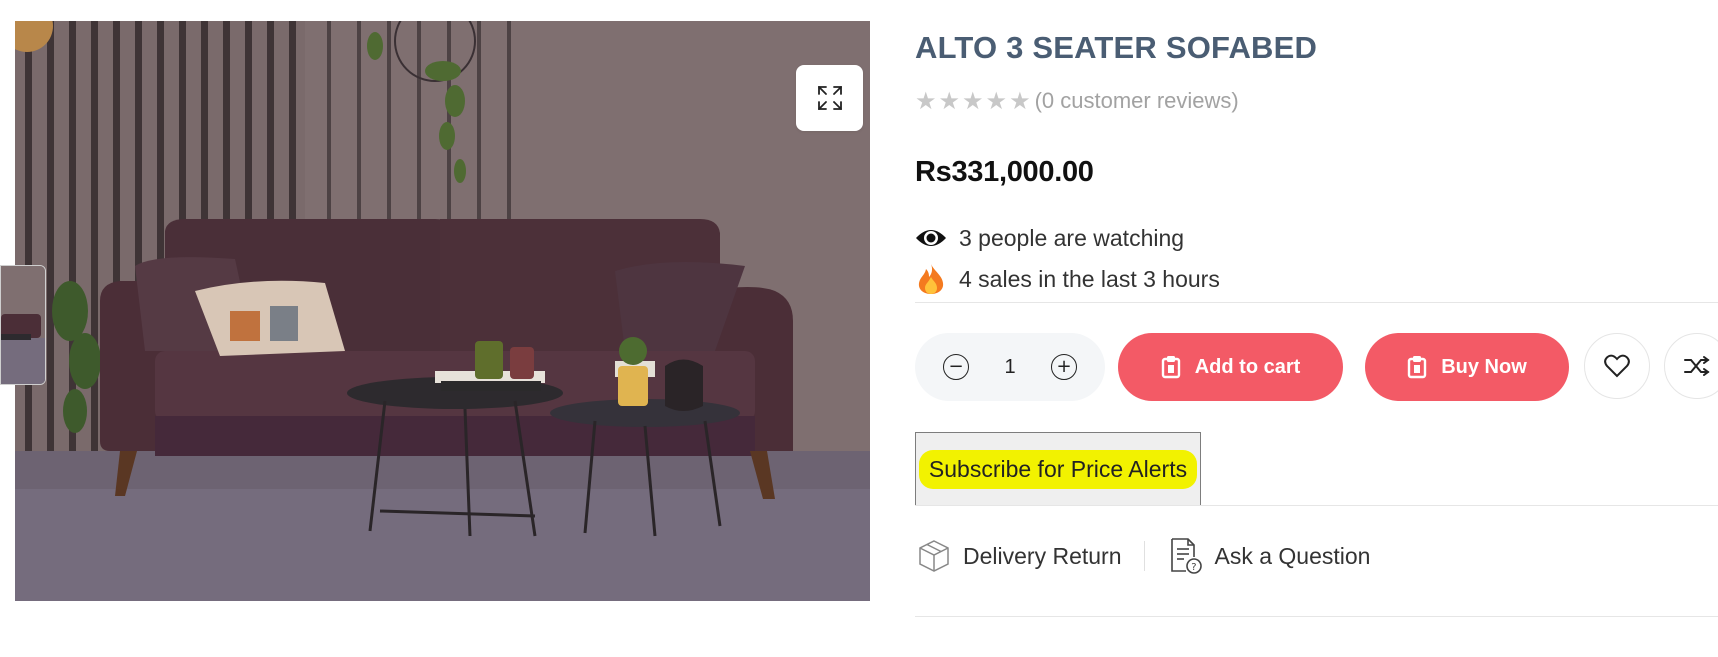 This screenshot has height=657, width=1718. I want to click on compare-button, so click(1691, 366).